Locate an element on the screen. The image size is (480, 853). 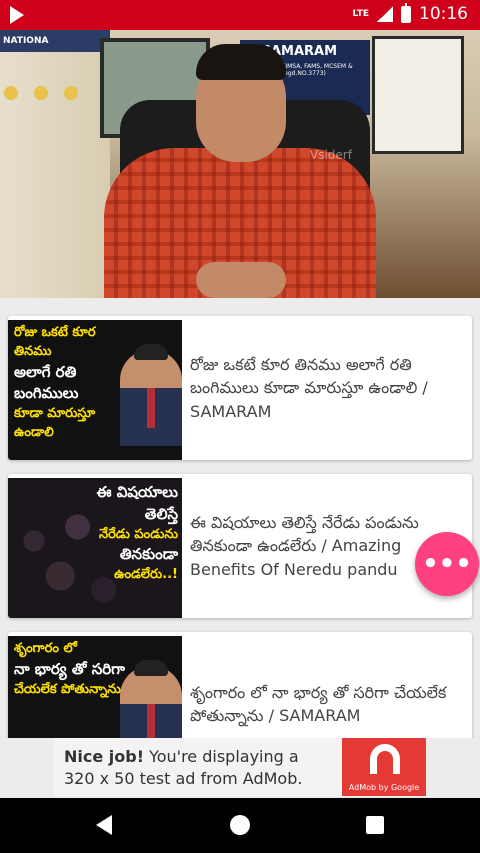
more-dots-icon: ••• is located at coordinates (447, 564).